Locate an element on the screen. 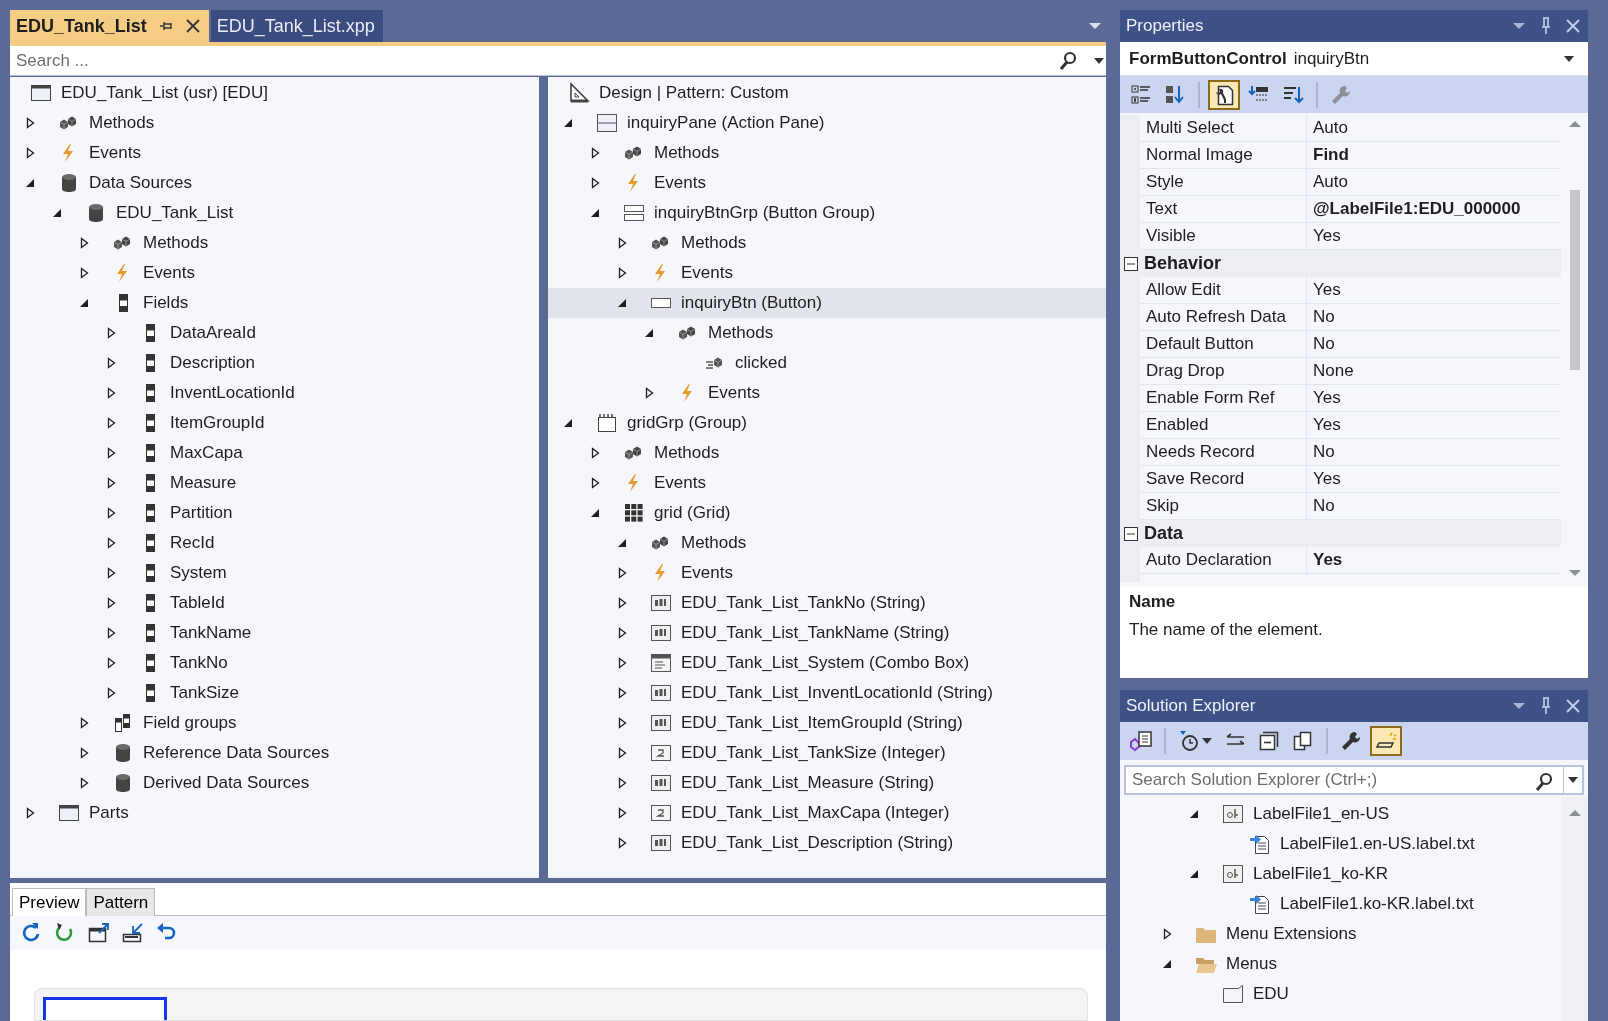 The width and height of the screenshot is (1608, 1021). tree-item: InventLocationId is located at coordinates (274, 393).